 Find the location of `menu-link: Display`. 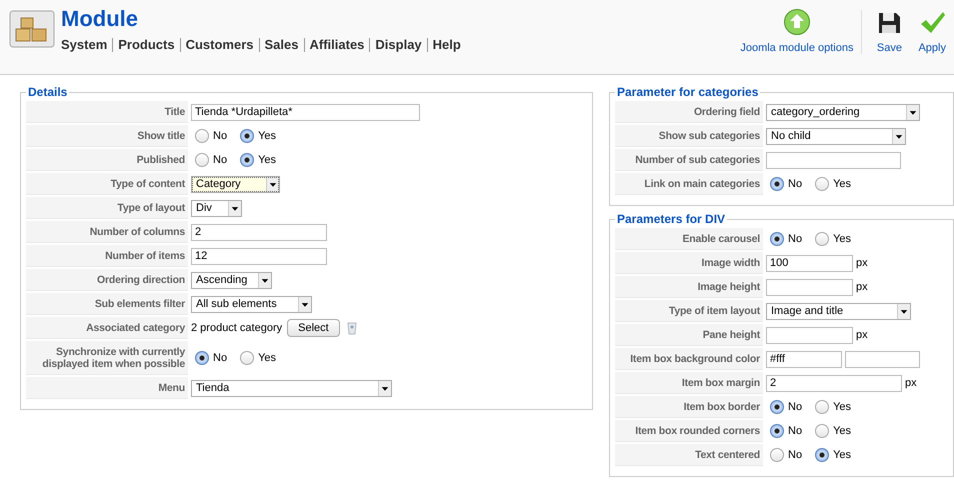

menu-link: Display is located at coordinates (398, 45).